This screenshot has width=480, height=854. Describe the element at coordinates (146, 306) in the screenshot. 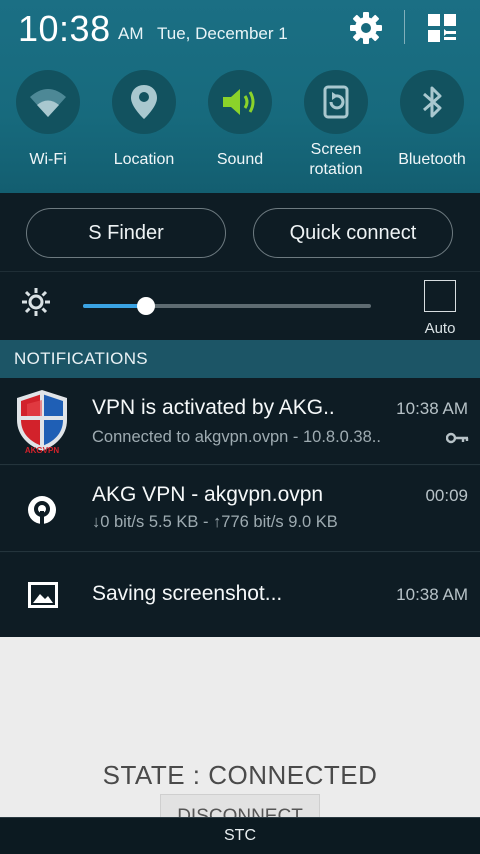

I see `brightness-slider-thumb` at that location.